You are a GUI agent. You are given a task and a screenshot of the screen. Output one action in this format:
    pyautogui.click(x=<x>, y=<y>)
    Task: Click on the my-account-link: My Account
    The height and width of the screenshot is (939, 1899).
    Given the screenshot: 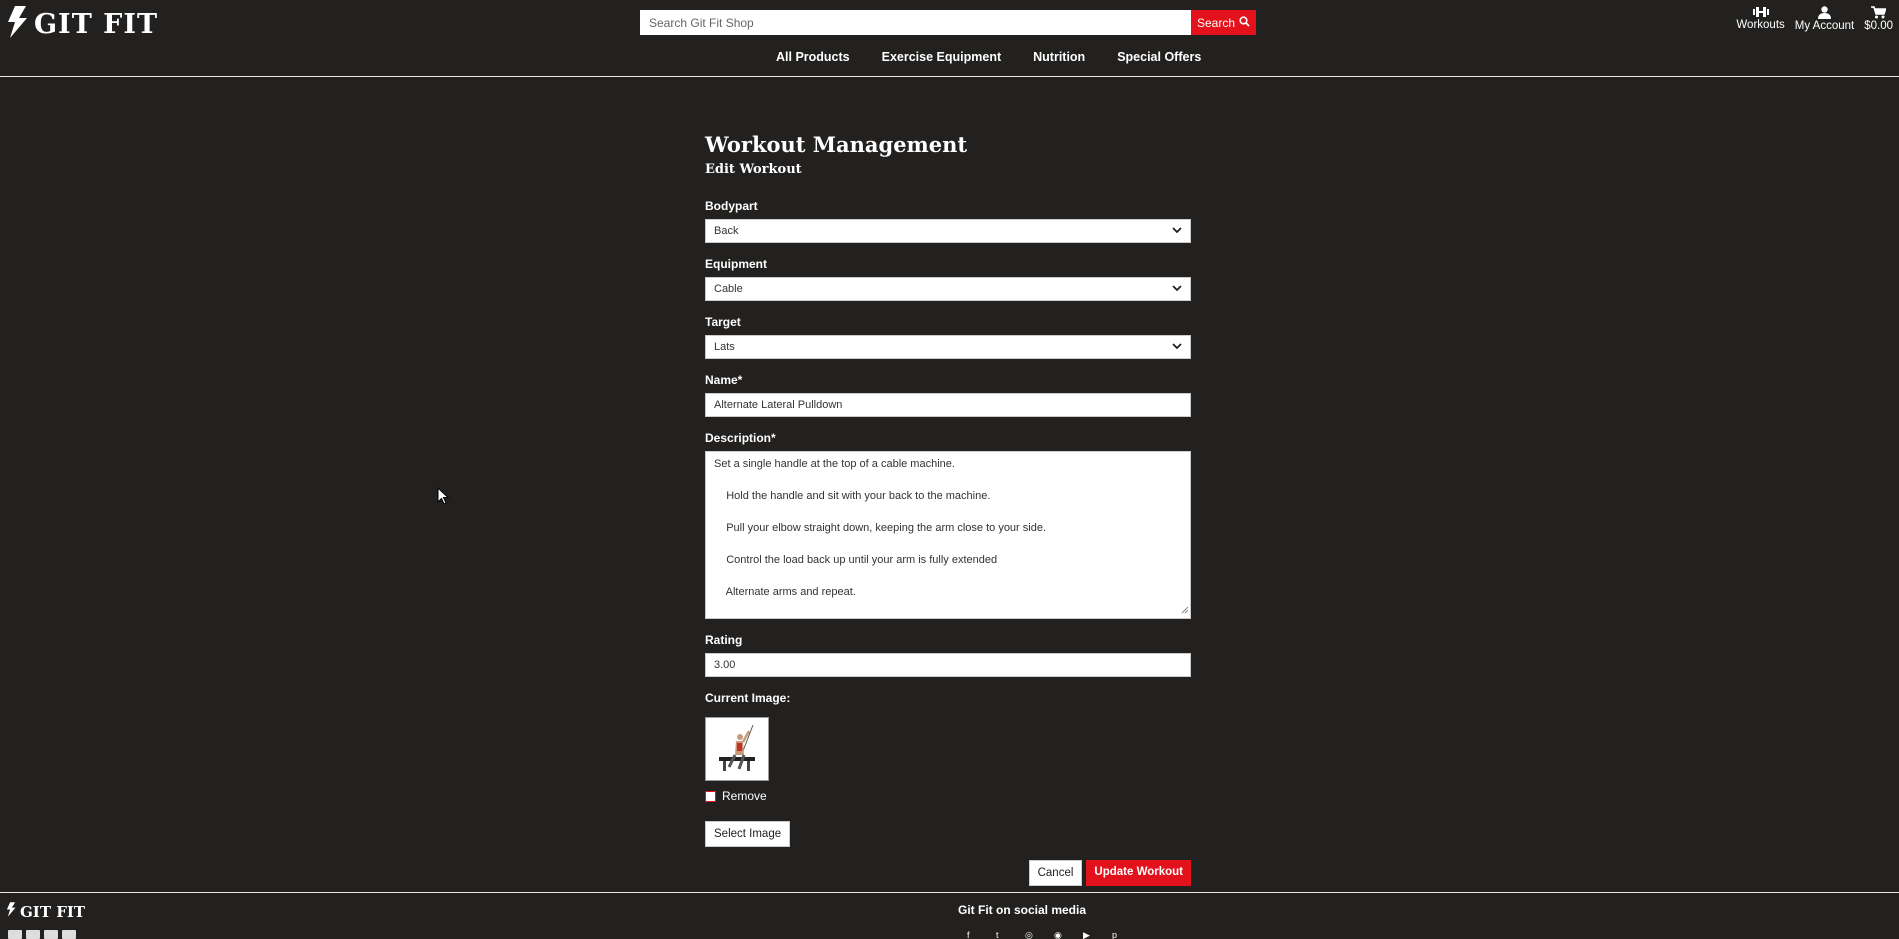 What is the action you would take?
    pyautogui.click(x=1824, y=19)
    